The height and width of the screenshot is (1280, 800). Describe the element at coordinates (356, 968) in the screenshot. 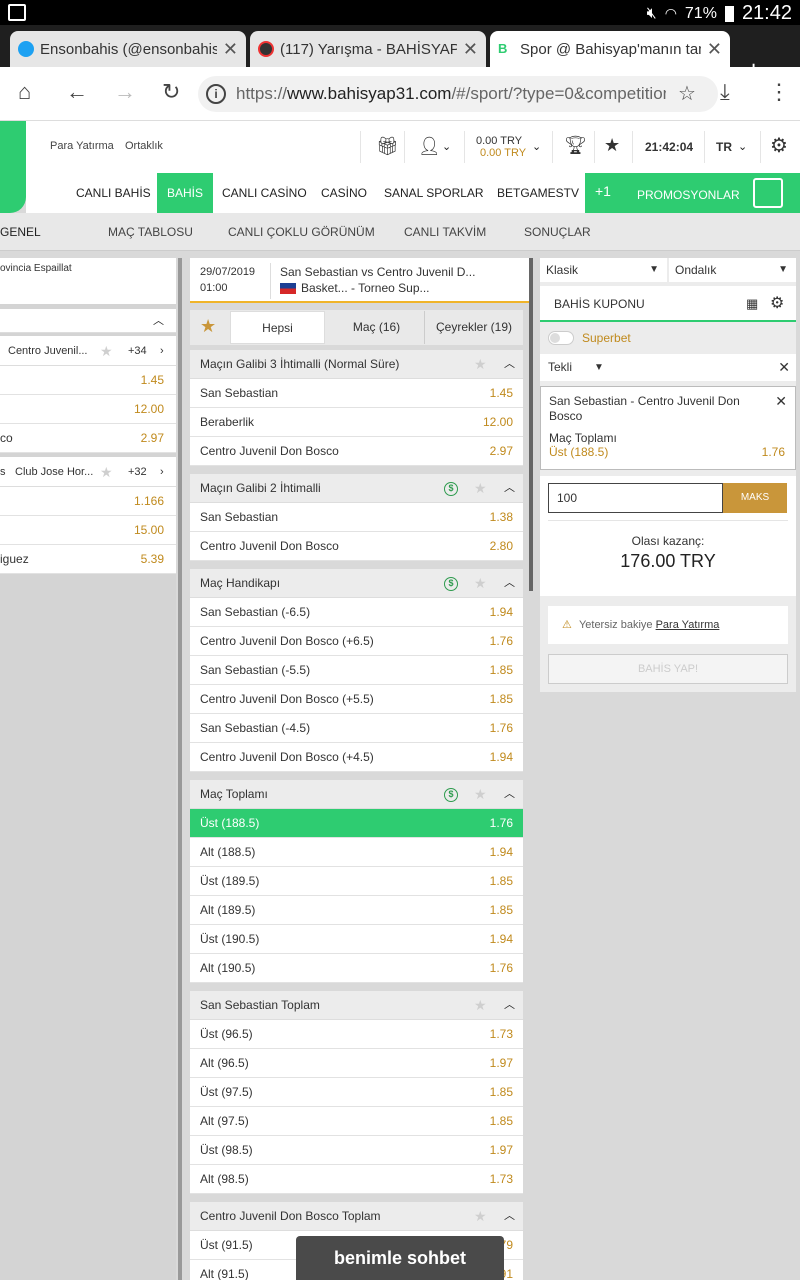

I see `odds-row: Alt (190.5) 1.76` at that location.